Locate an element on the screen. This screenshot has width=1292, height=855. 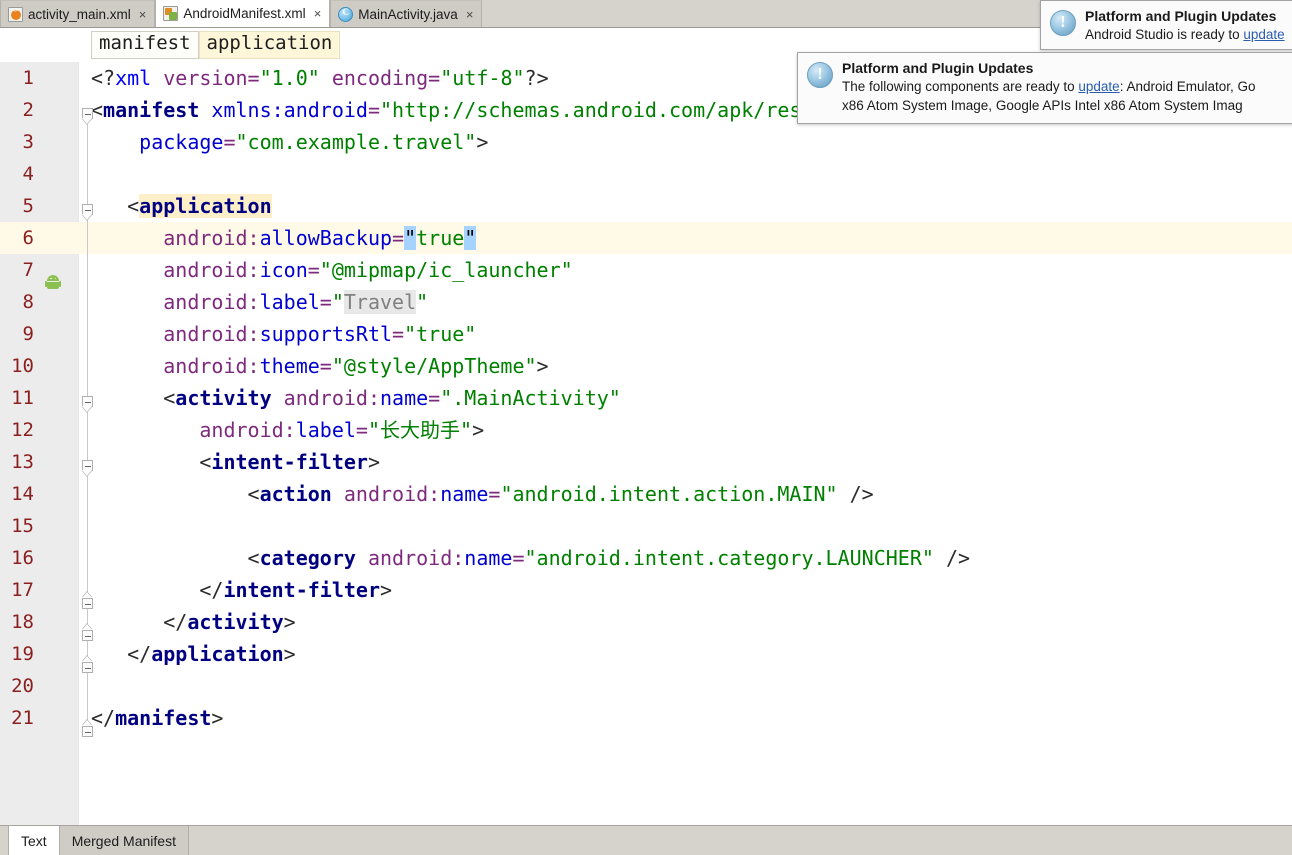
code-line-3: 3 package="com.example.travel"> is located at coordinates (646, 142).